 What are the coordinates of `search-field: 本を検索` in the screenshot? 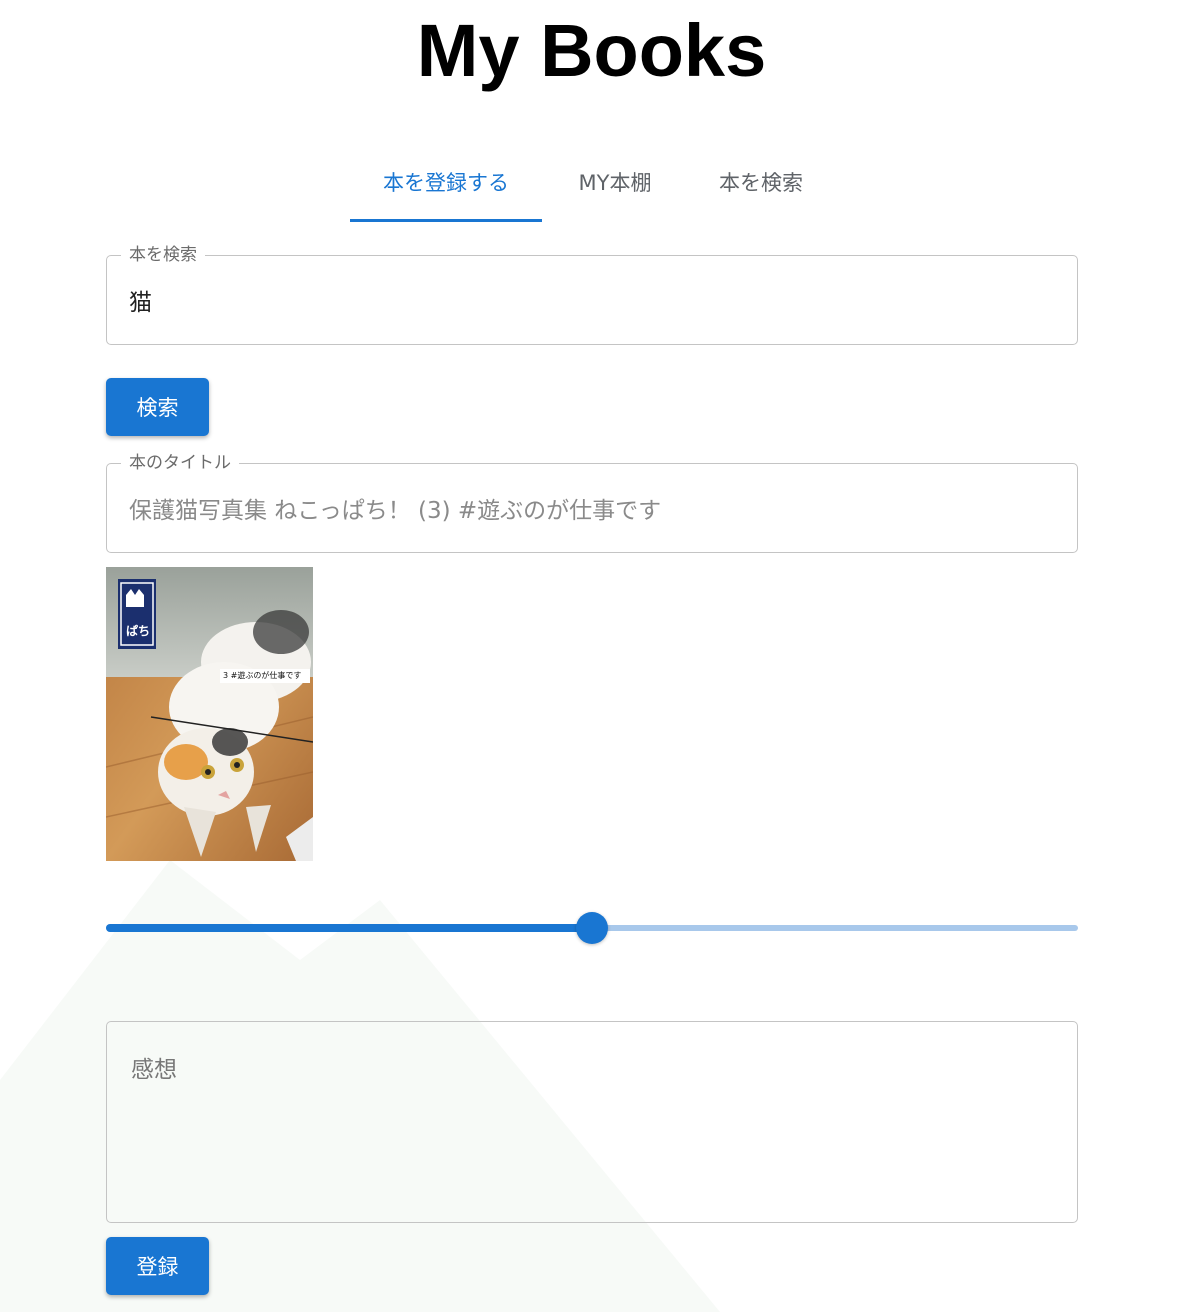 It's located at (592, 294).